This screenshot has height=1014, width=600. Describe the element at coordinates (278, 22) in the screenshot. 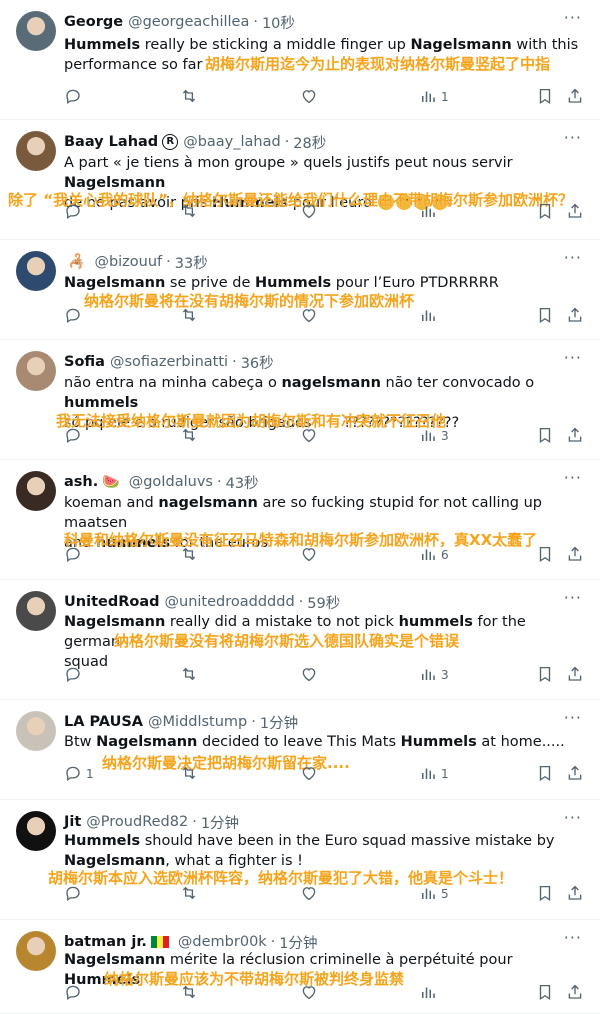

I see `timestamp: 10秒` at that location.